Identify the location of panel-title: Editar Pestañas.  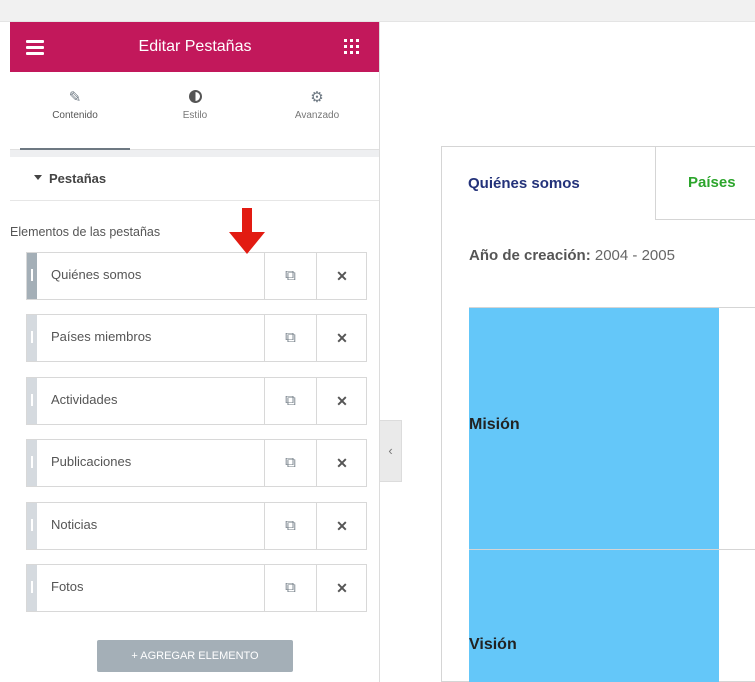
(195, 46).